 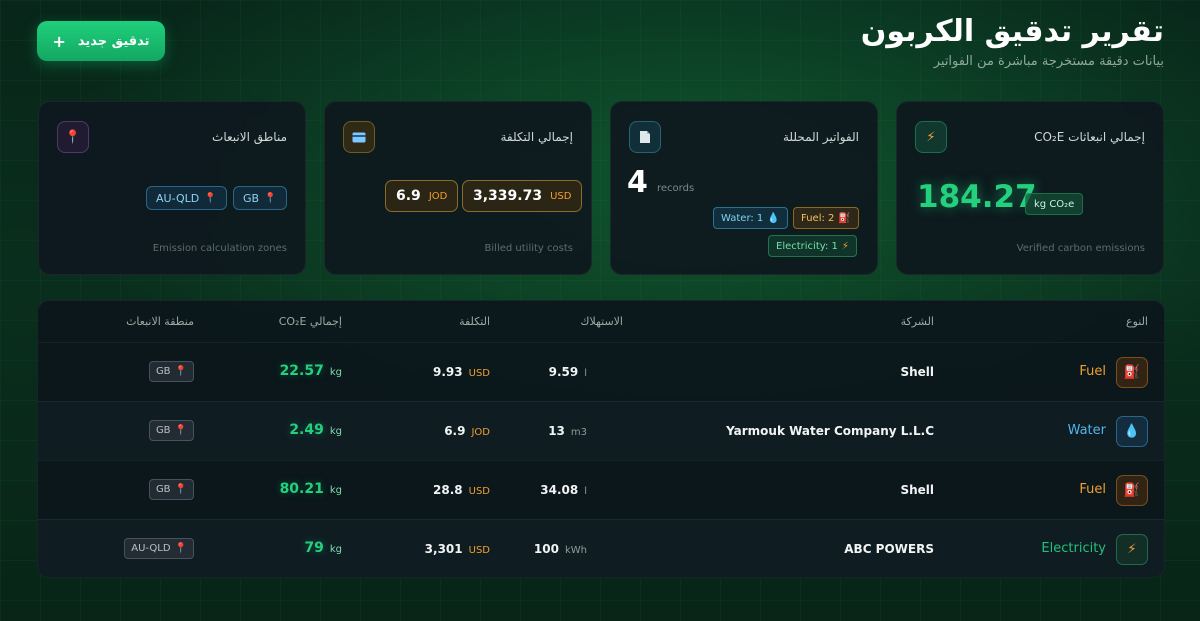 I want to click on consumption-cell: 100 kWh, so click(x=560, y=549).